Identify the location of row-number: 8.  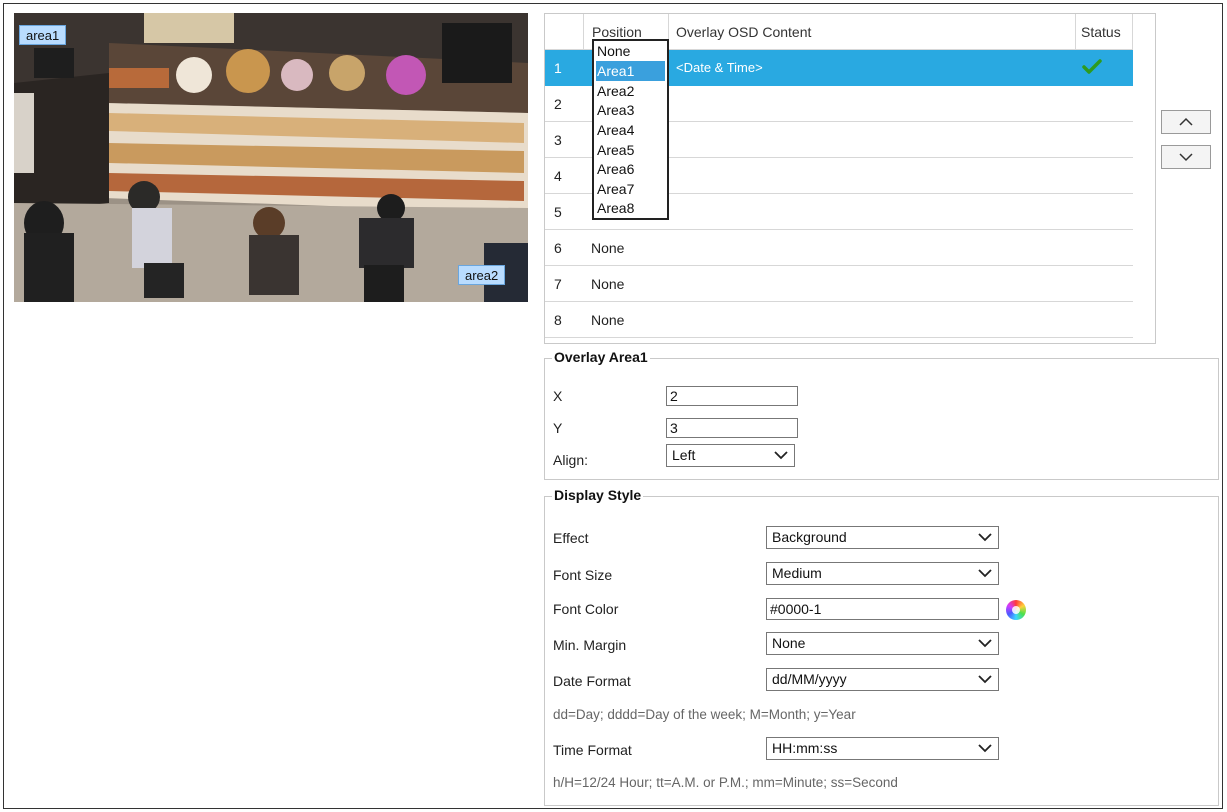
(558, 320).